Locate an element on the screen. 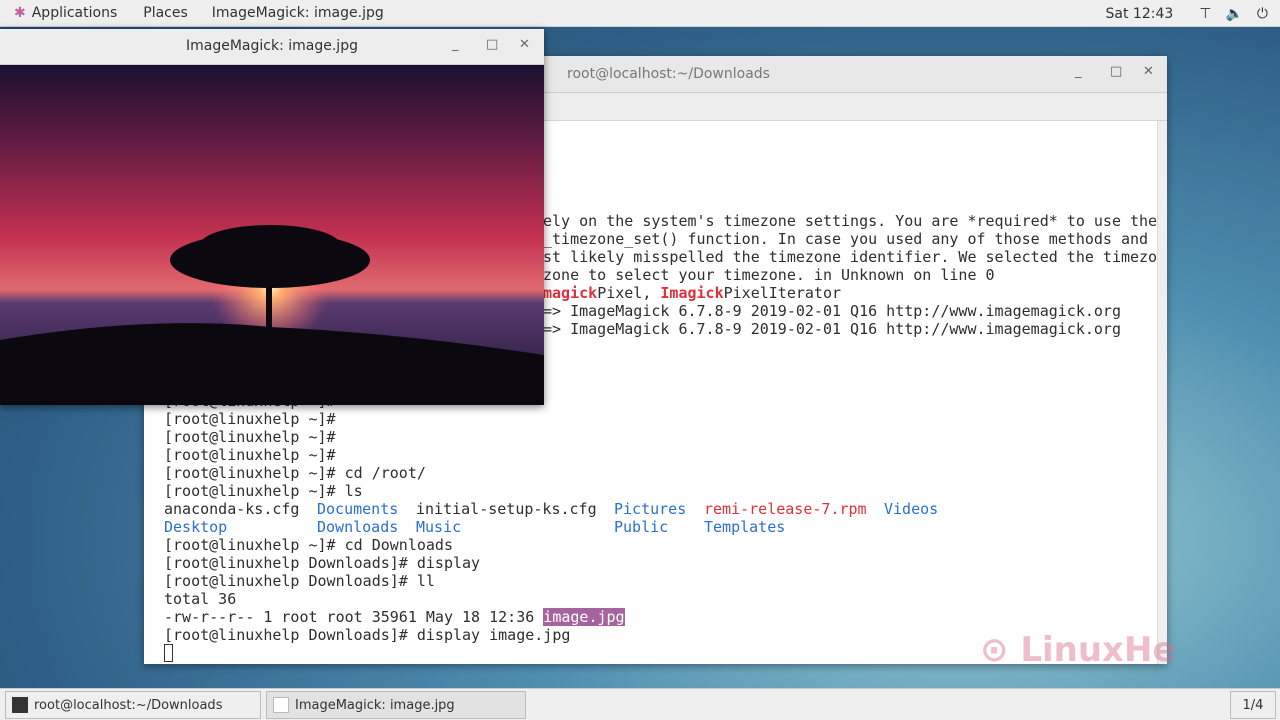 The image size is (1280, 720). ls-archive: remi-release-7.rpm is located at coordinates (785, 509).